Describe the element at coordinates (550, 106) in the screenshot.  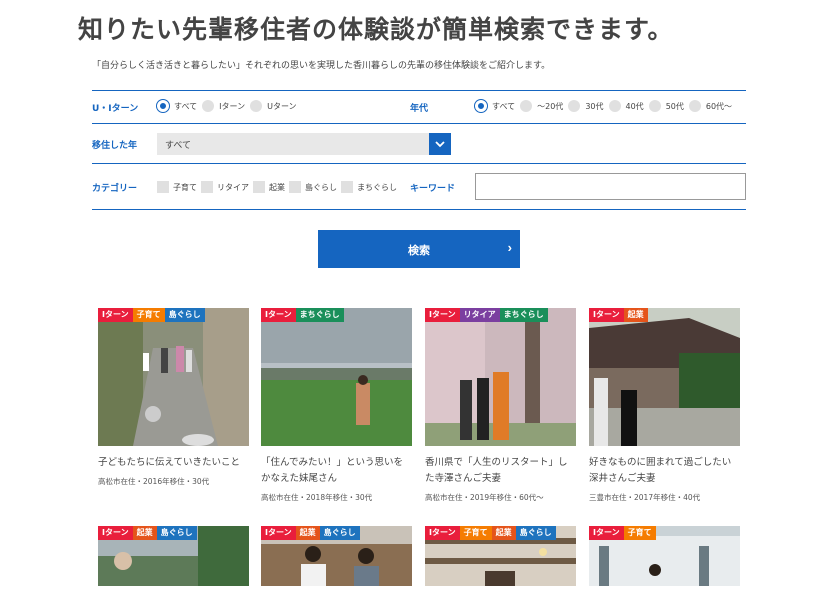
I see `age-option-label: 〜20代` at that location.